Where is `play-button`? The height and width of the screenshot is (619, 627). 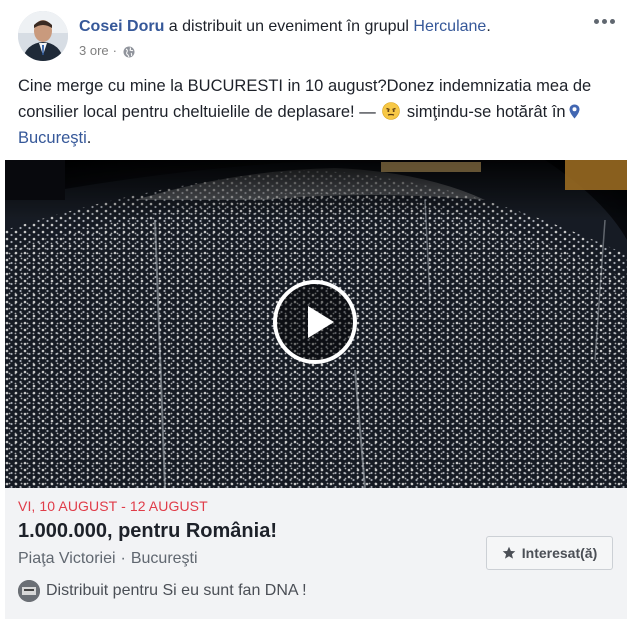
play-button is located at coordinates (315, 322).